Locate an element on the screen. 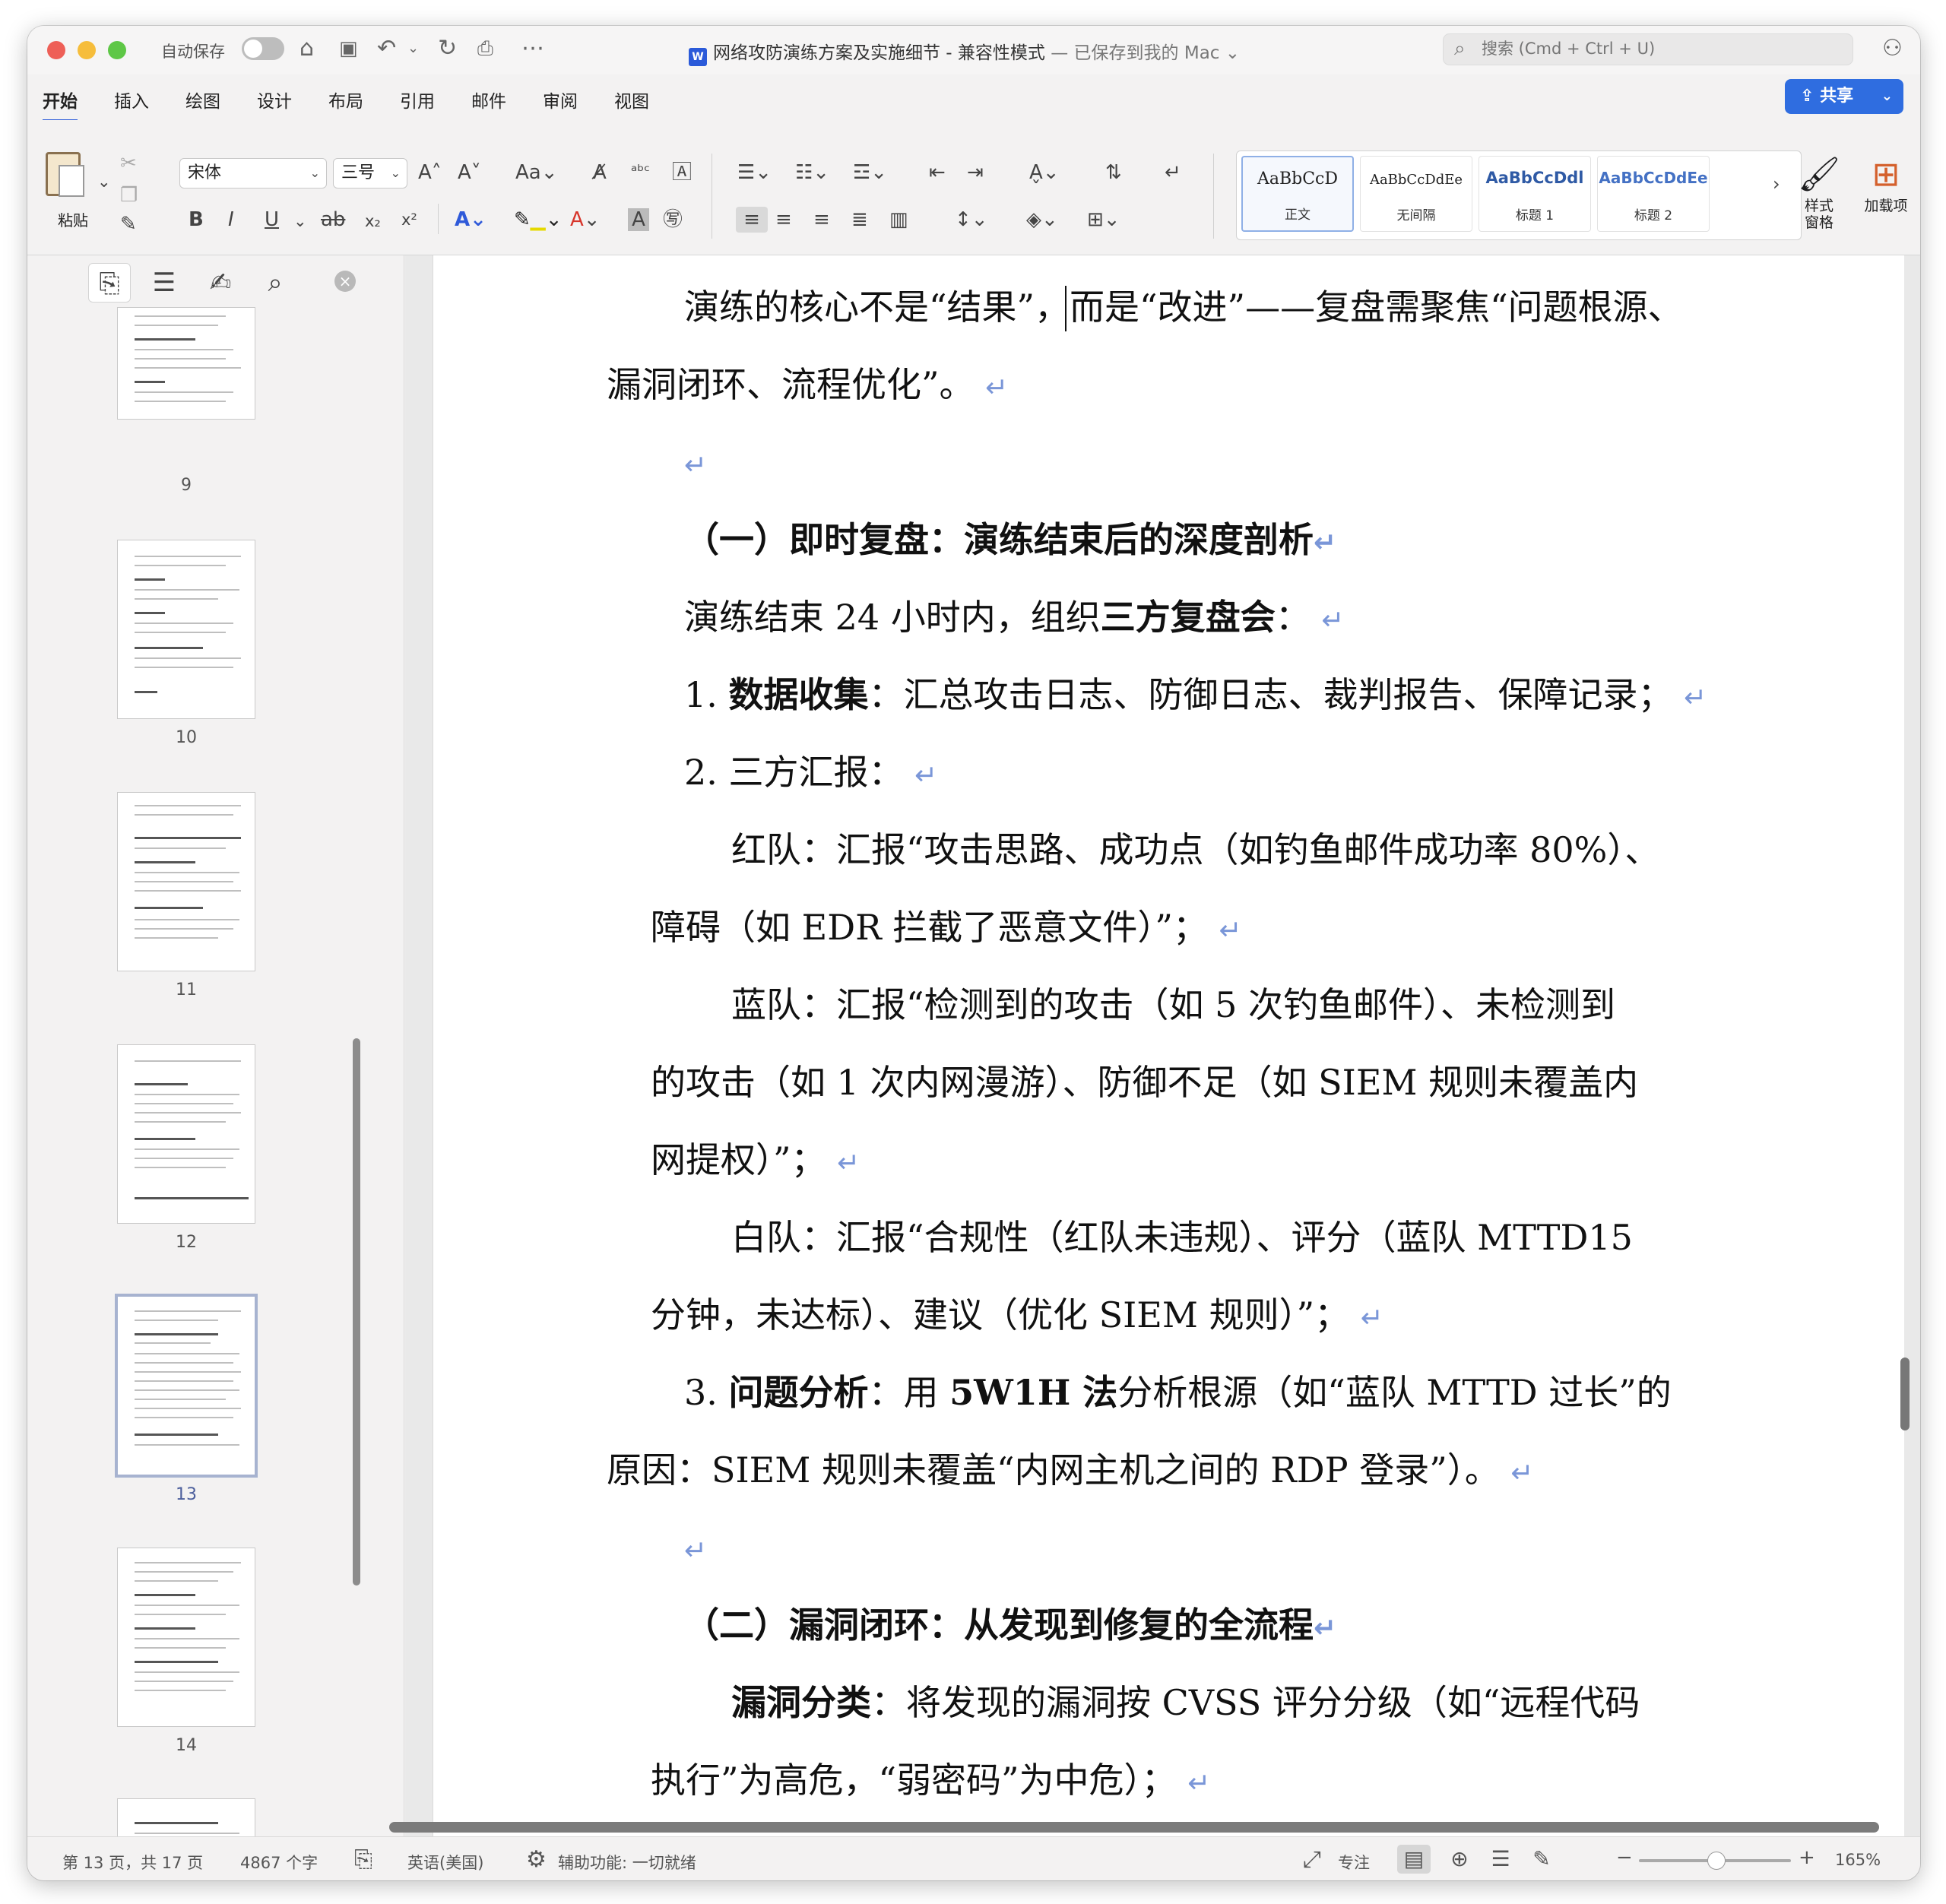  char-border-icon: 🄰 is located at coordinates (682, 172).